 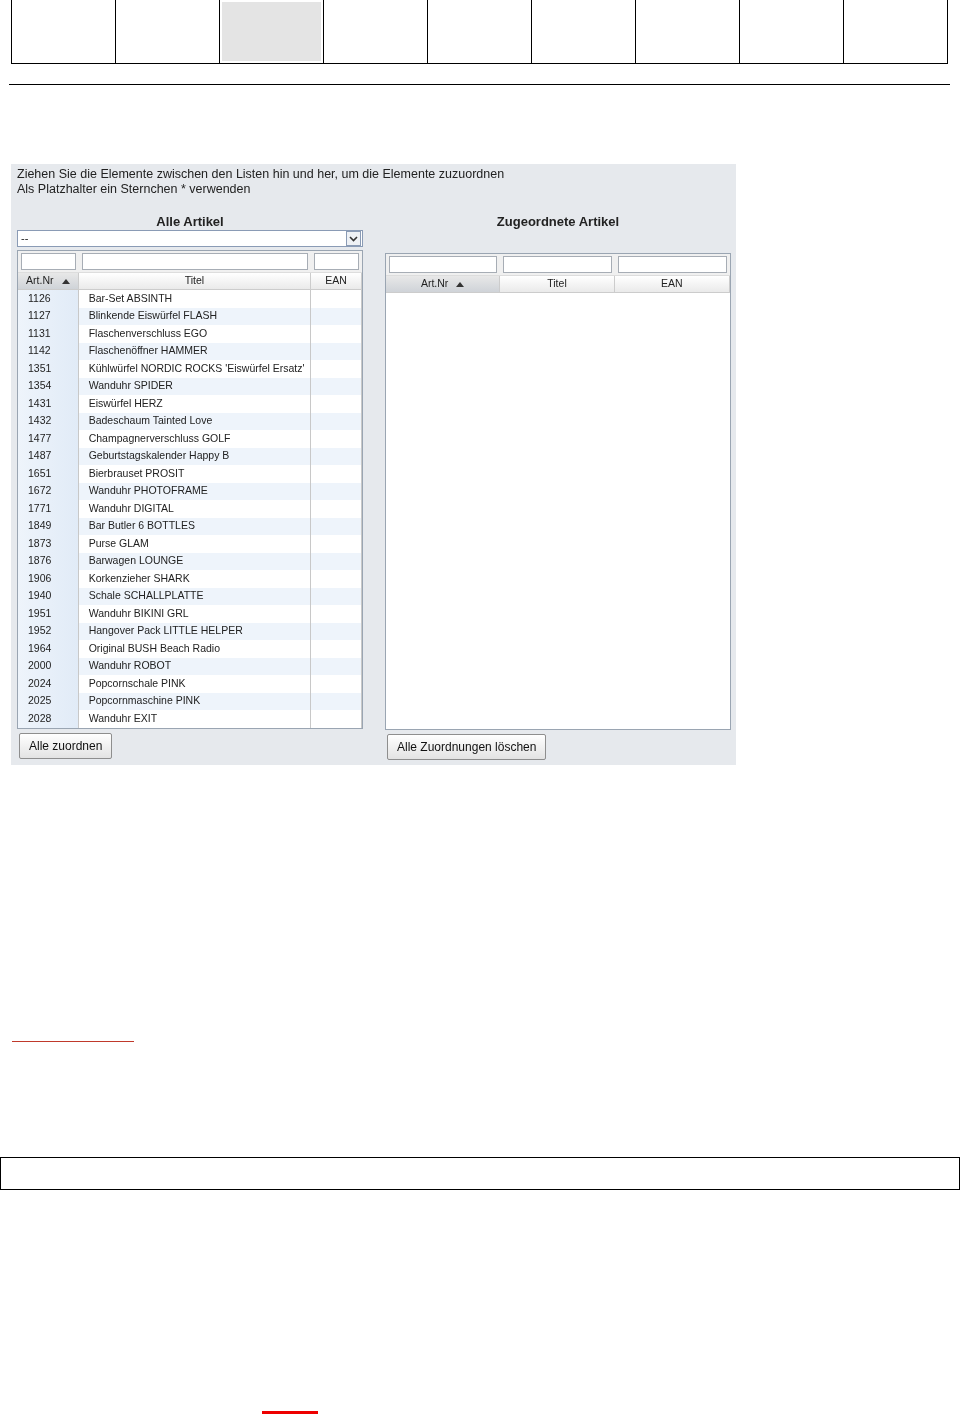 I want to click on table-cell: 2028, so click(x=48, y=719).